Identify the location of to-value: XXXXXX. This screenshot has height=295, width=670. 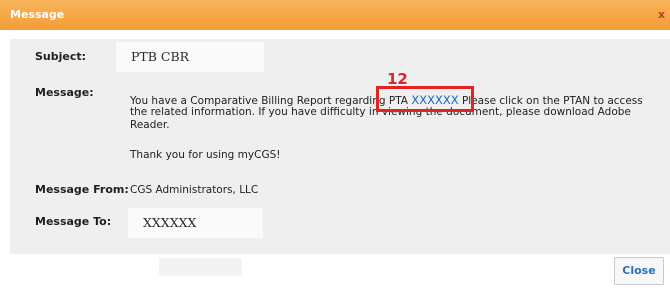
(195, 223).